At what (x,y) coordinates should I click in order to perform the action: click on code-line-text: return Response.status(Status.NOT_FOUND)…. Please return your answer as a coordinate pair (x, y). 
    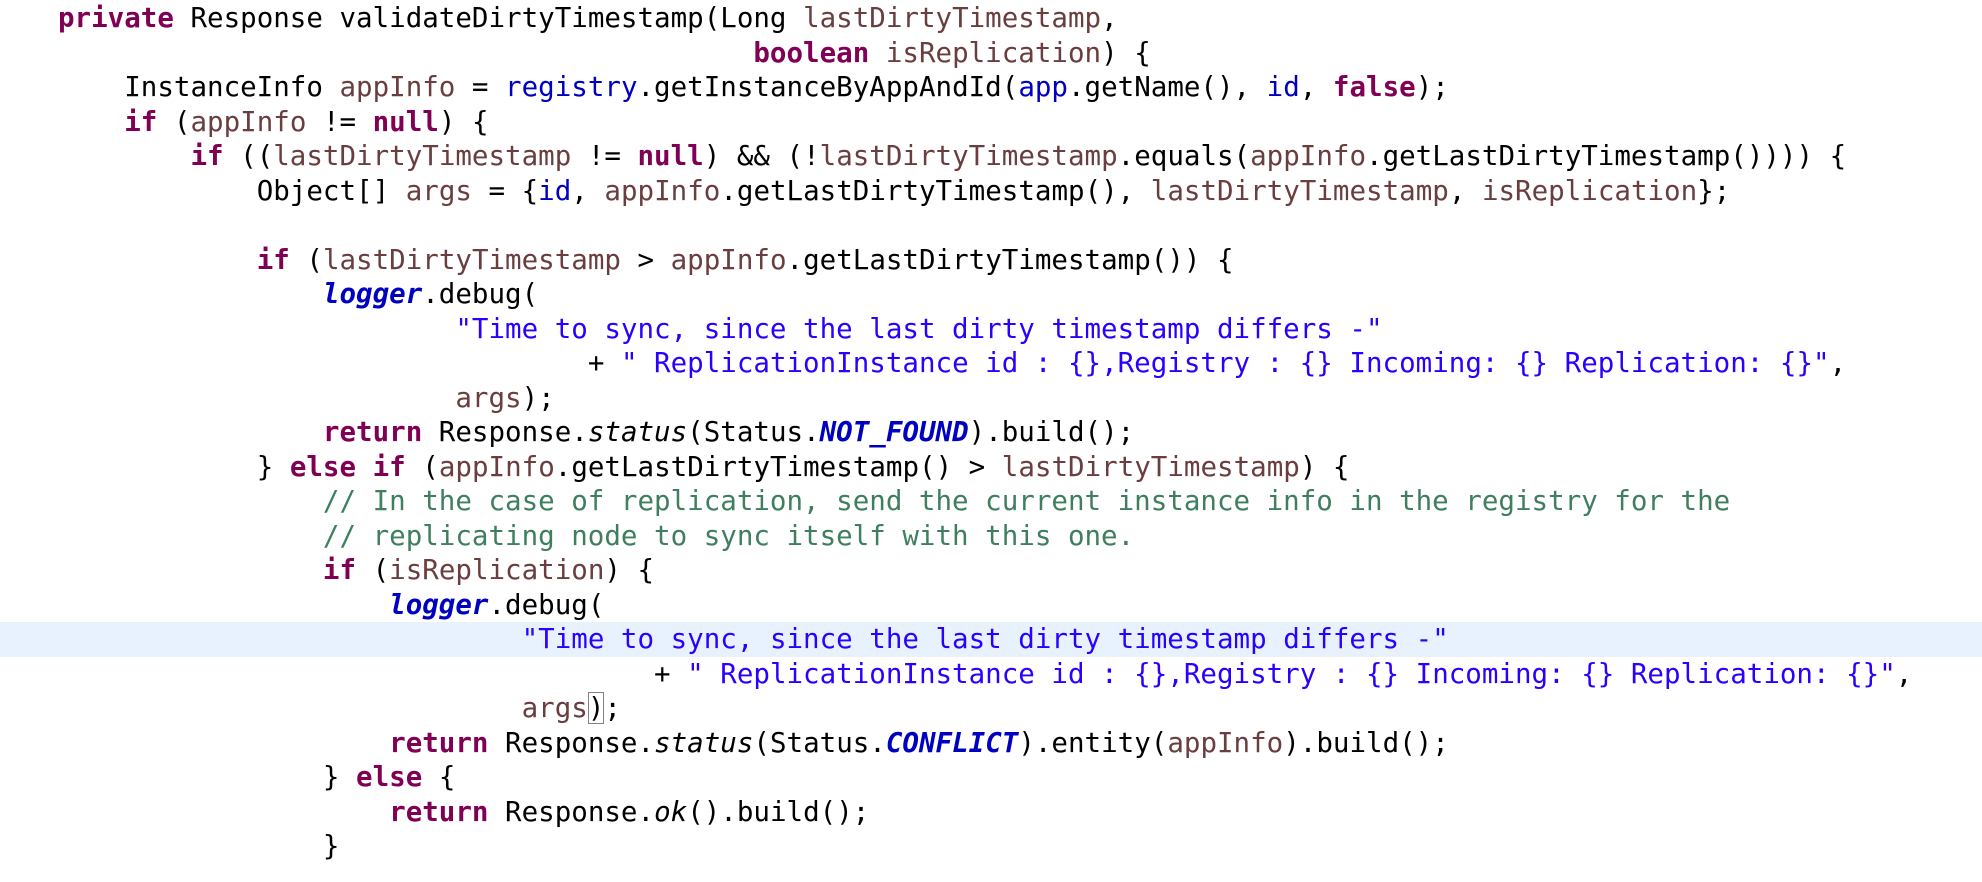
    Looking at the image, I should click on (596, 432).